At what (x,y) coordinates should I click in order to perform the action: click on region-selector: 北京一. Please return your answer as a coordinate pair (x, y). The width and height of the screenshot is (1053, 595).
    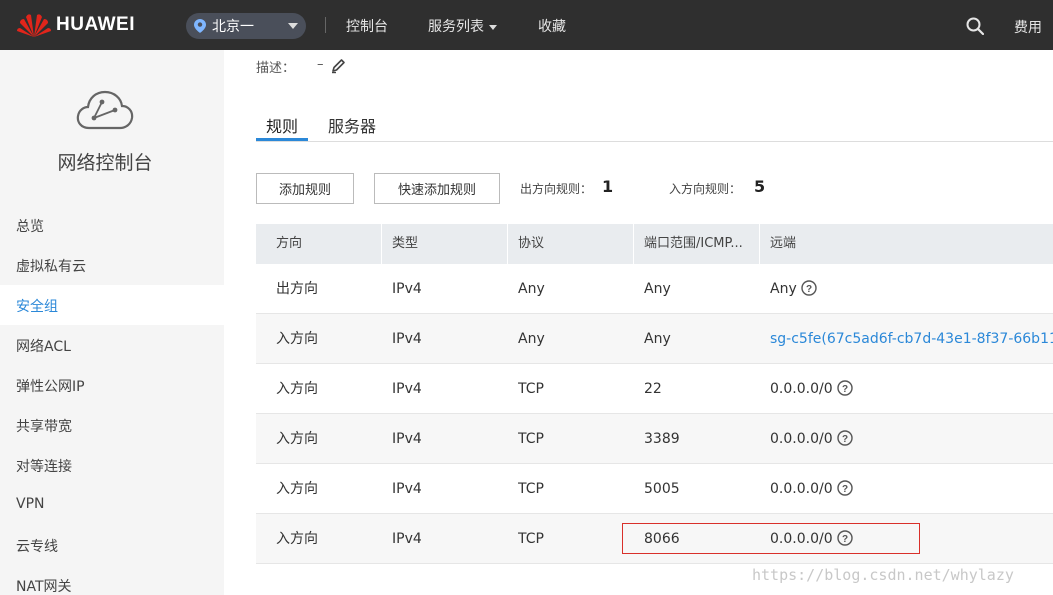
    Looking at the image, I should click on (246, 26).